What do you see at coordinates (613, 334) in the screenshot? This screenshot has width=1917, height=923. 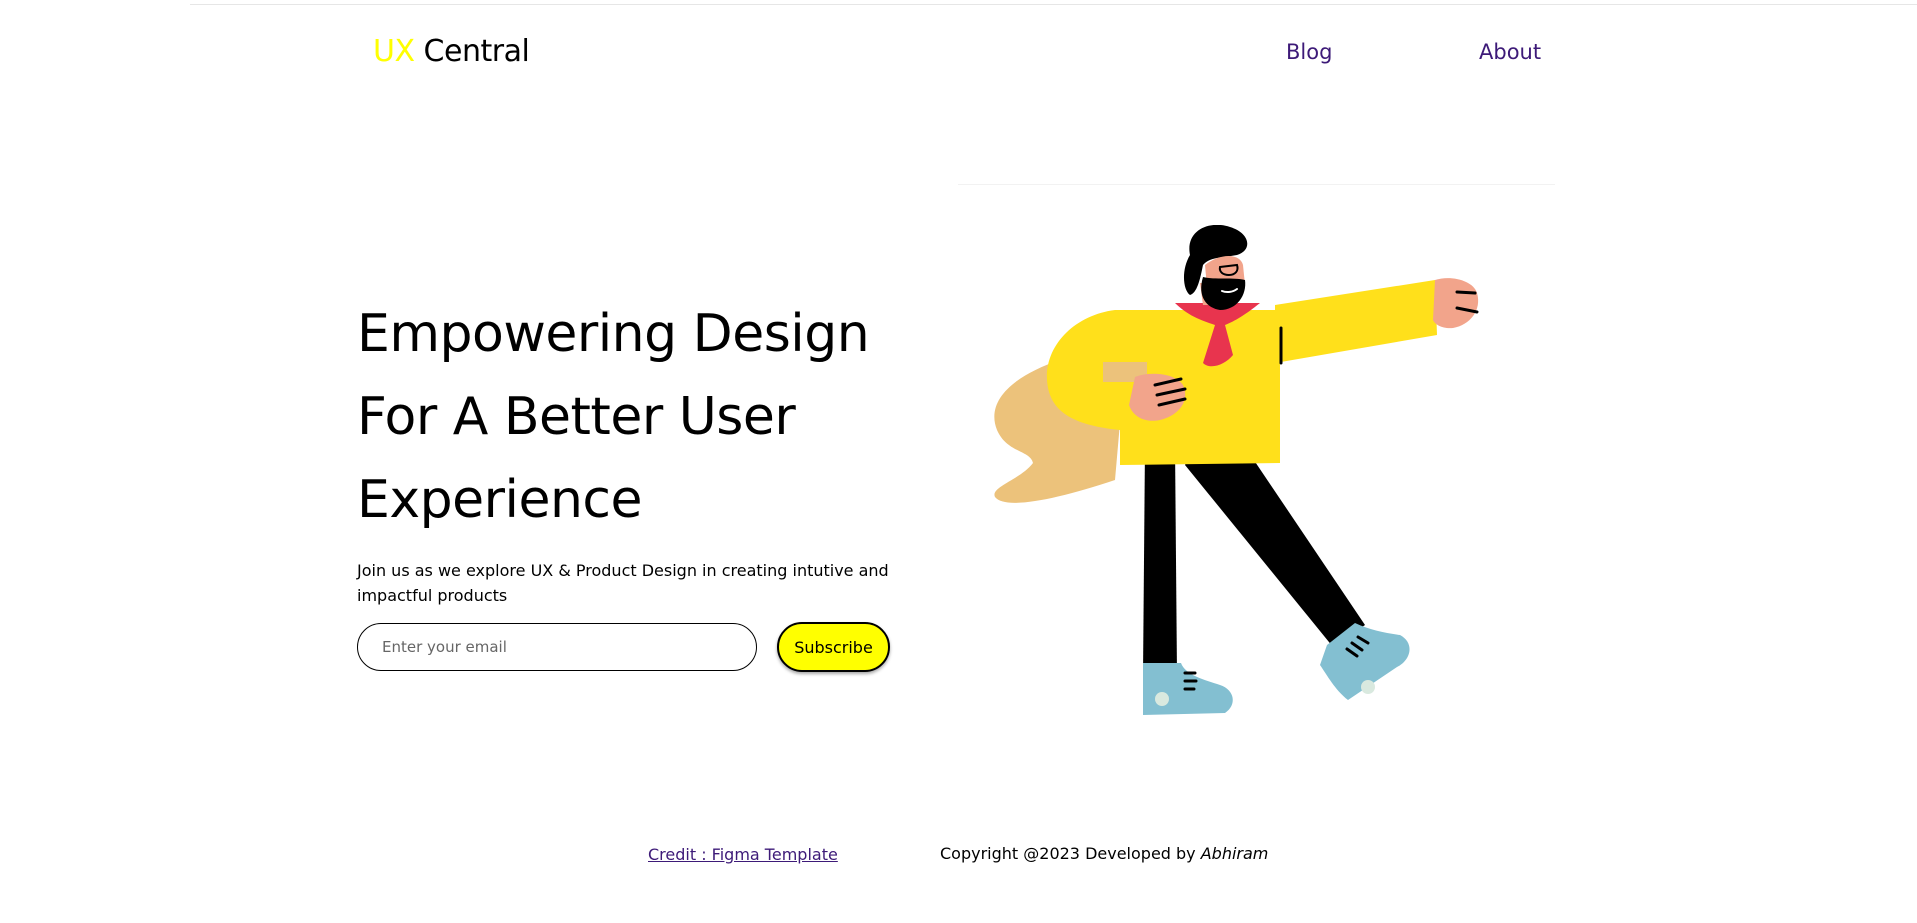 I see `hero-title-line: Empowering Design` at bounding box center [613, 334].